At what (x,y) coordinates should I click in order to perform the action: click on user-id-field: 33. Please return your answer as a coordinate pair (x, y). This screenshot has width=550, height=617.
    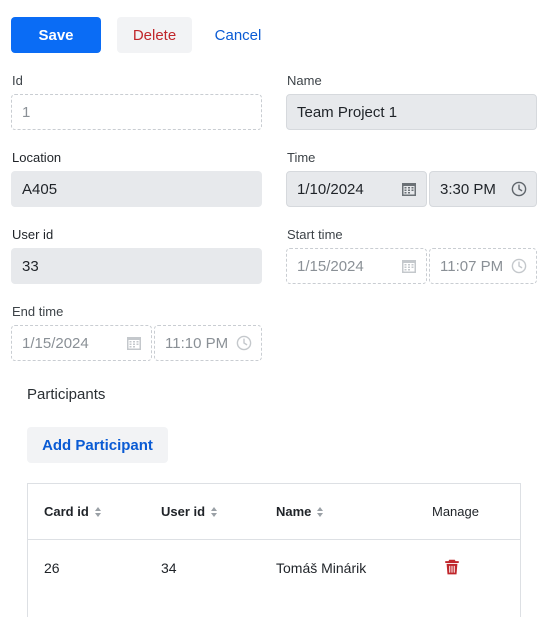
    Looking at the image, I should click on (136, 266).